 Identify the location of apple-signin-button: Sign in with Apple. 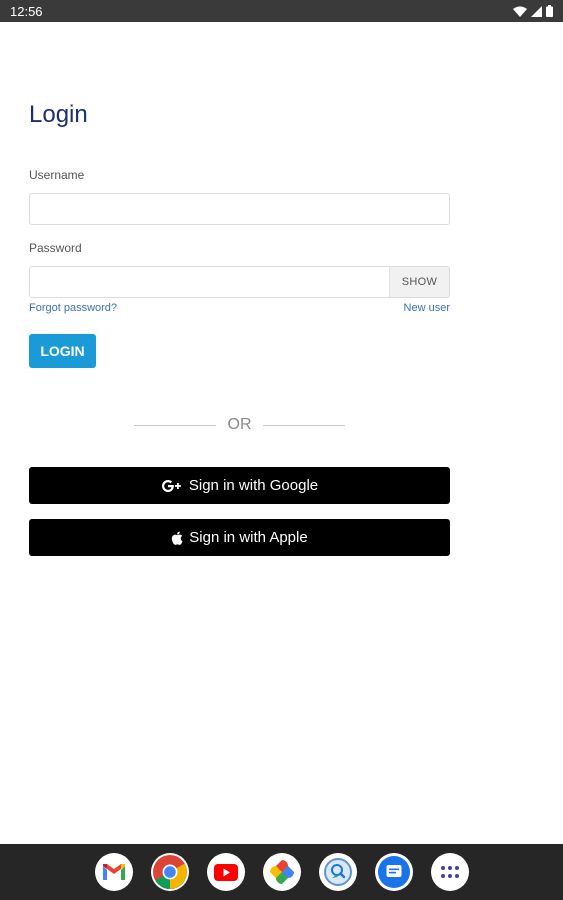
(239, 537).